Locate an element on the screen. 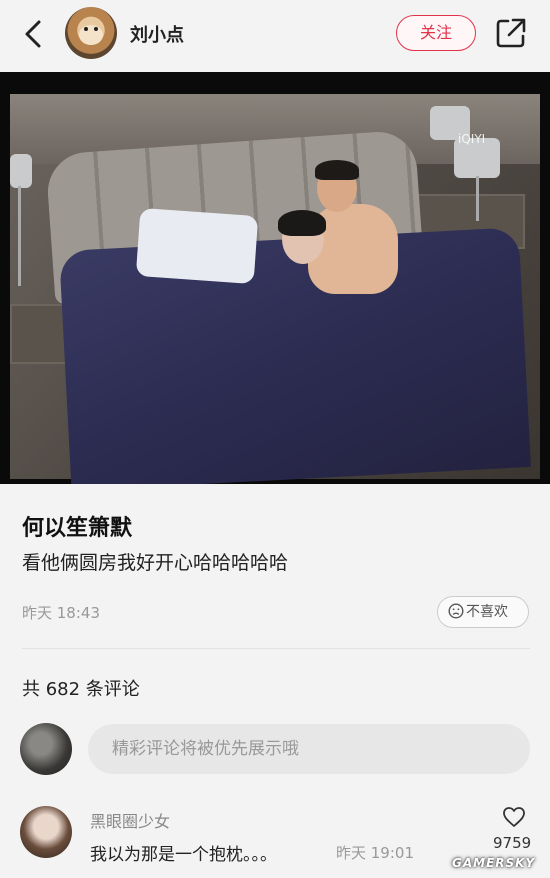  comment-input: 精彩评论将被优先展示哦 is located at coordinates (309, 749).